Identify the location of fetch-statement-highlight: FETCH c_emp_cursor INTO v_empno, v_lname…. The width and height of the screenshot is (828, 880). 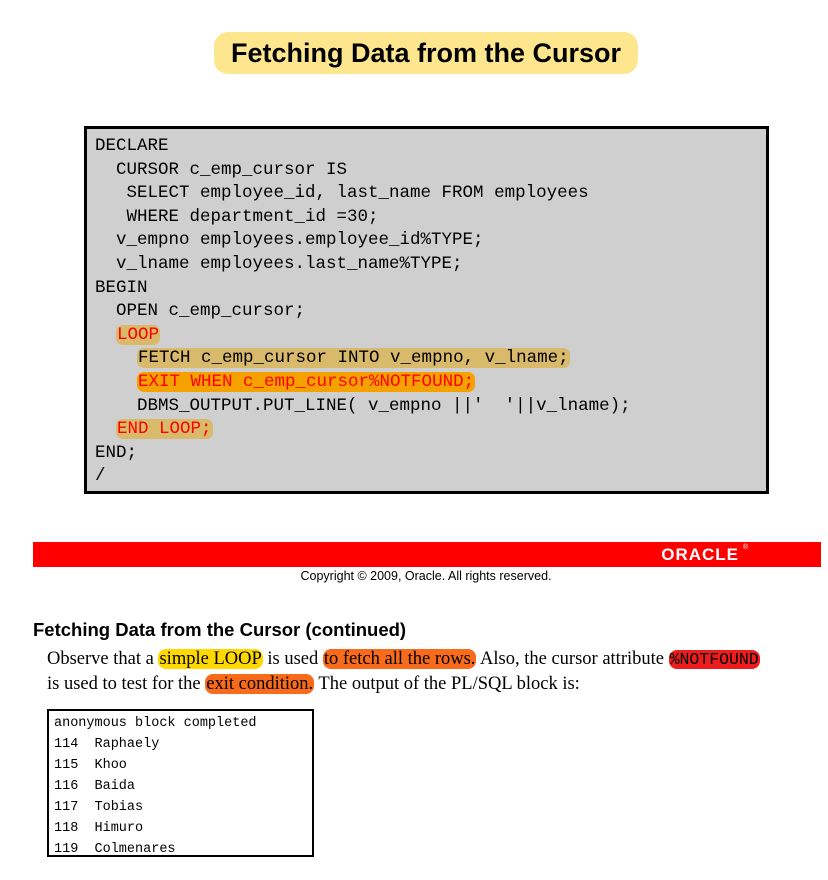
(353, 358).